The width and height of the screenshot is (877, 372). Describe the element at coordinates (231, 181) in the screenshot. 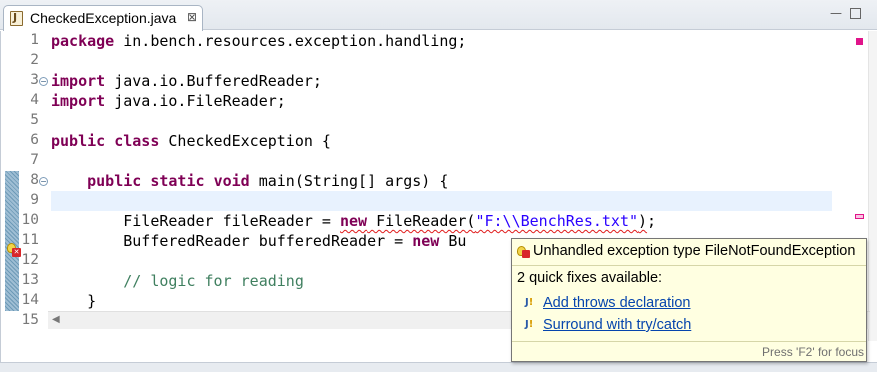

I see `code-token: void` at that location.